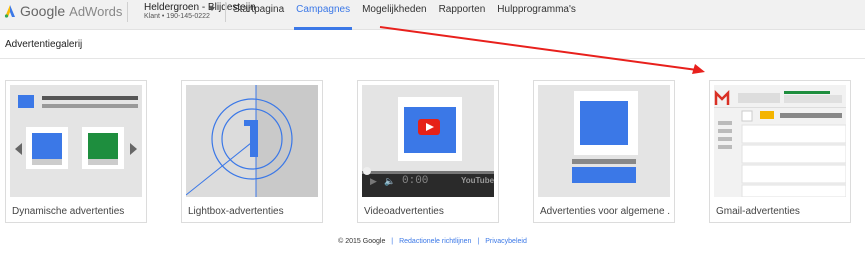 The width and height of the screenshot is (865, 280). I want to click on footer-link-guidelines: Redactionele richtlijnen, so click(435, 241).